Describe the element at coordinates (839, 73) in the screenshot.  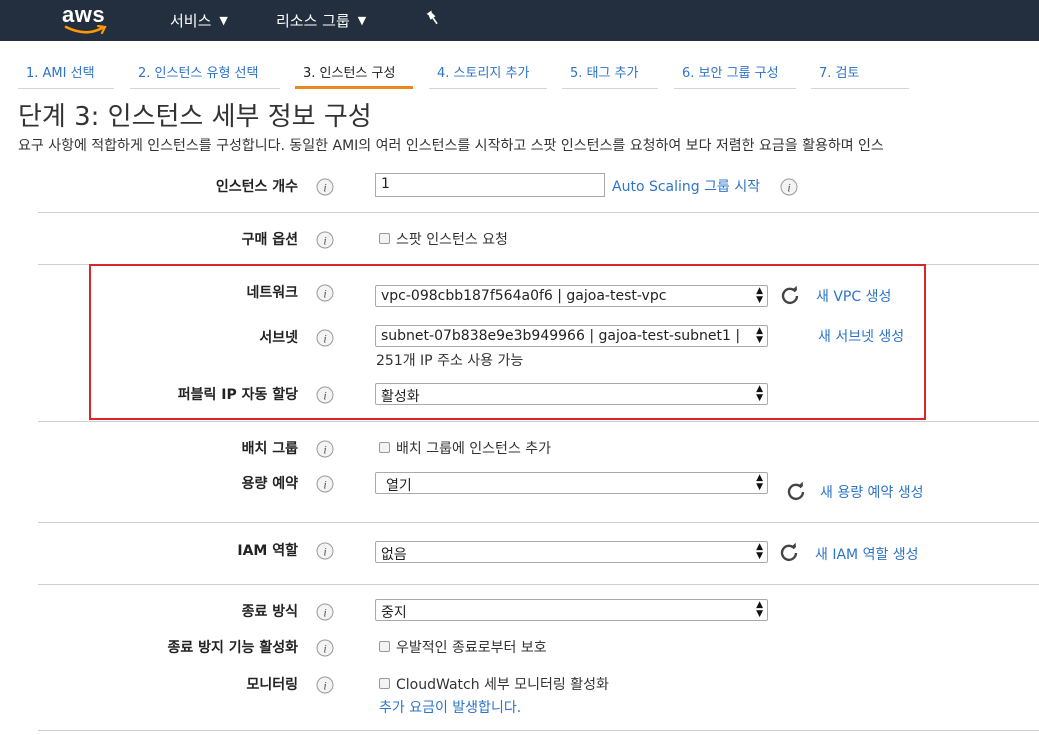
I see `step-label: 7. 검토` at that location.